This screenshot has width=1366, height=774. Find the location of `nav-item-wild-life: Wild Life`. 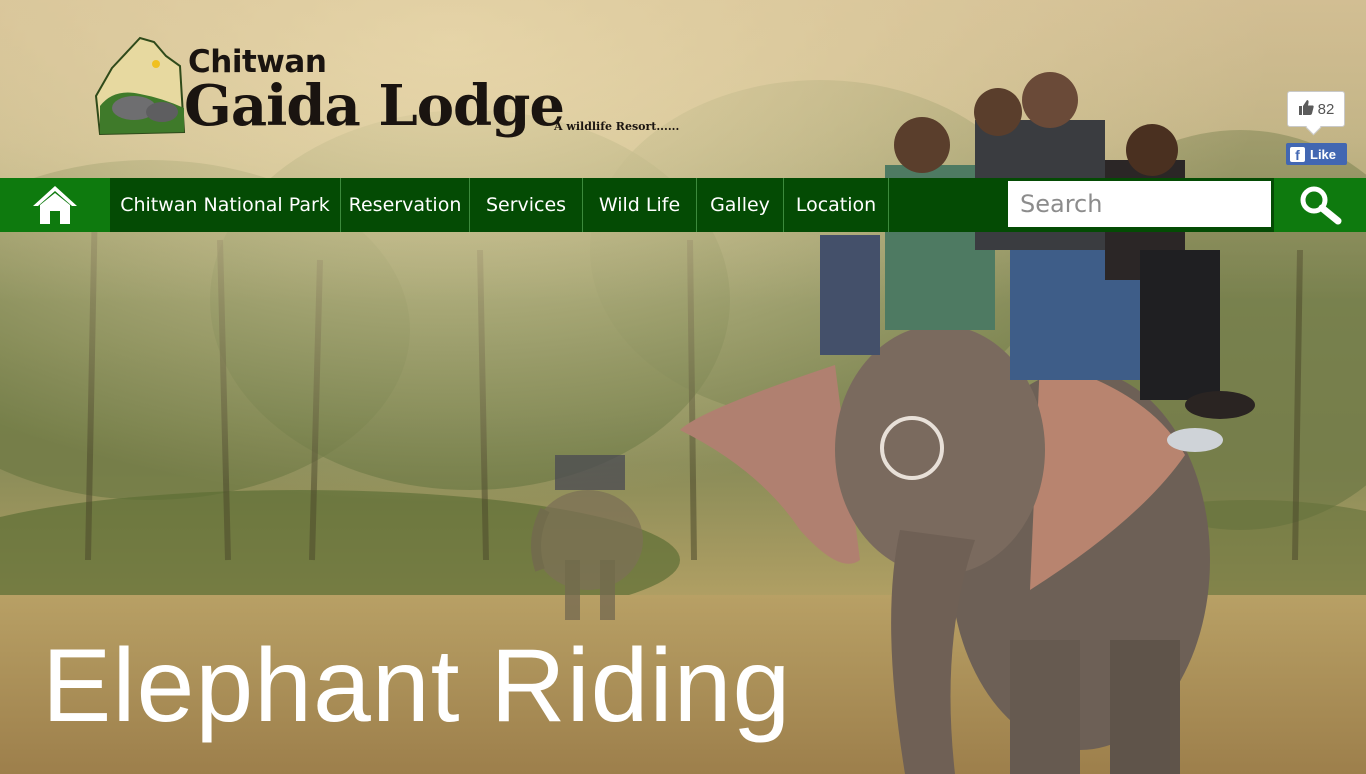

nav-item-wild-life: Wild Life is located at coordinates (640, 205).